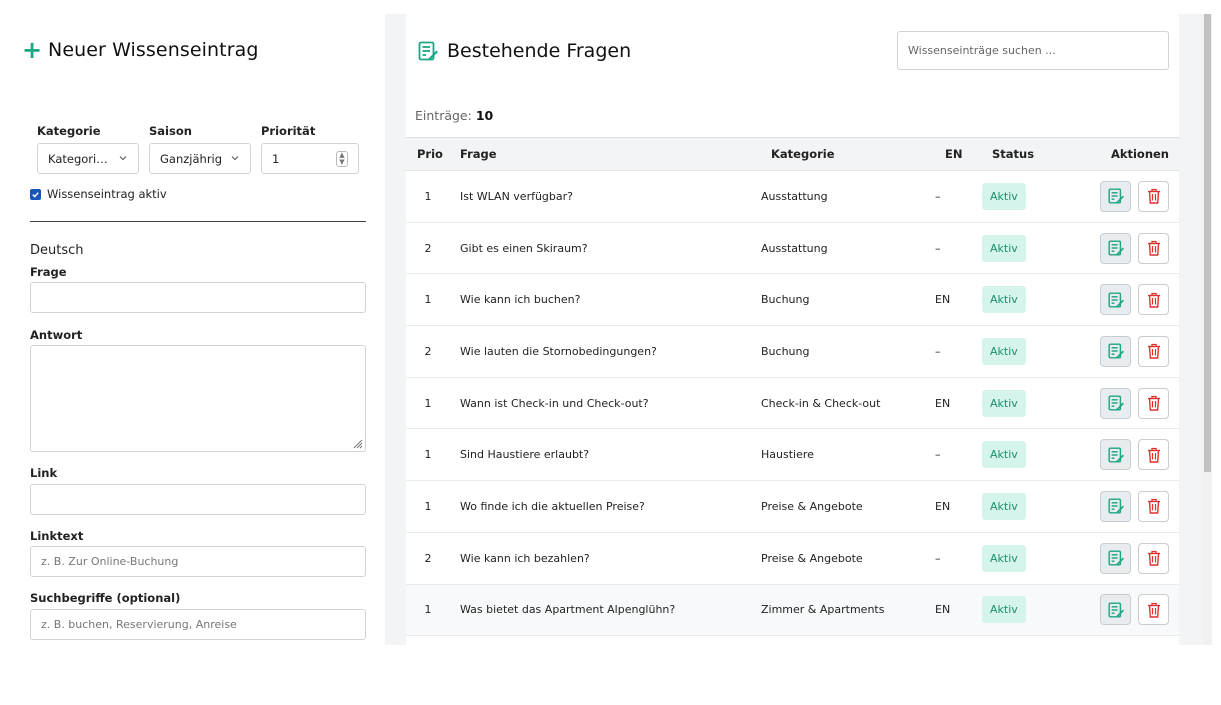  Describe the element at coordinates (170, 131) in the screenshot. I see `saison-label: Saison` at that location.